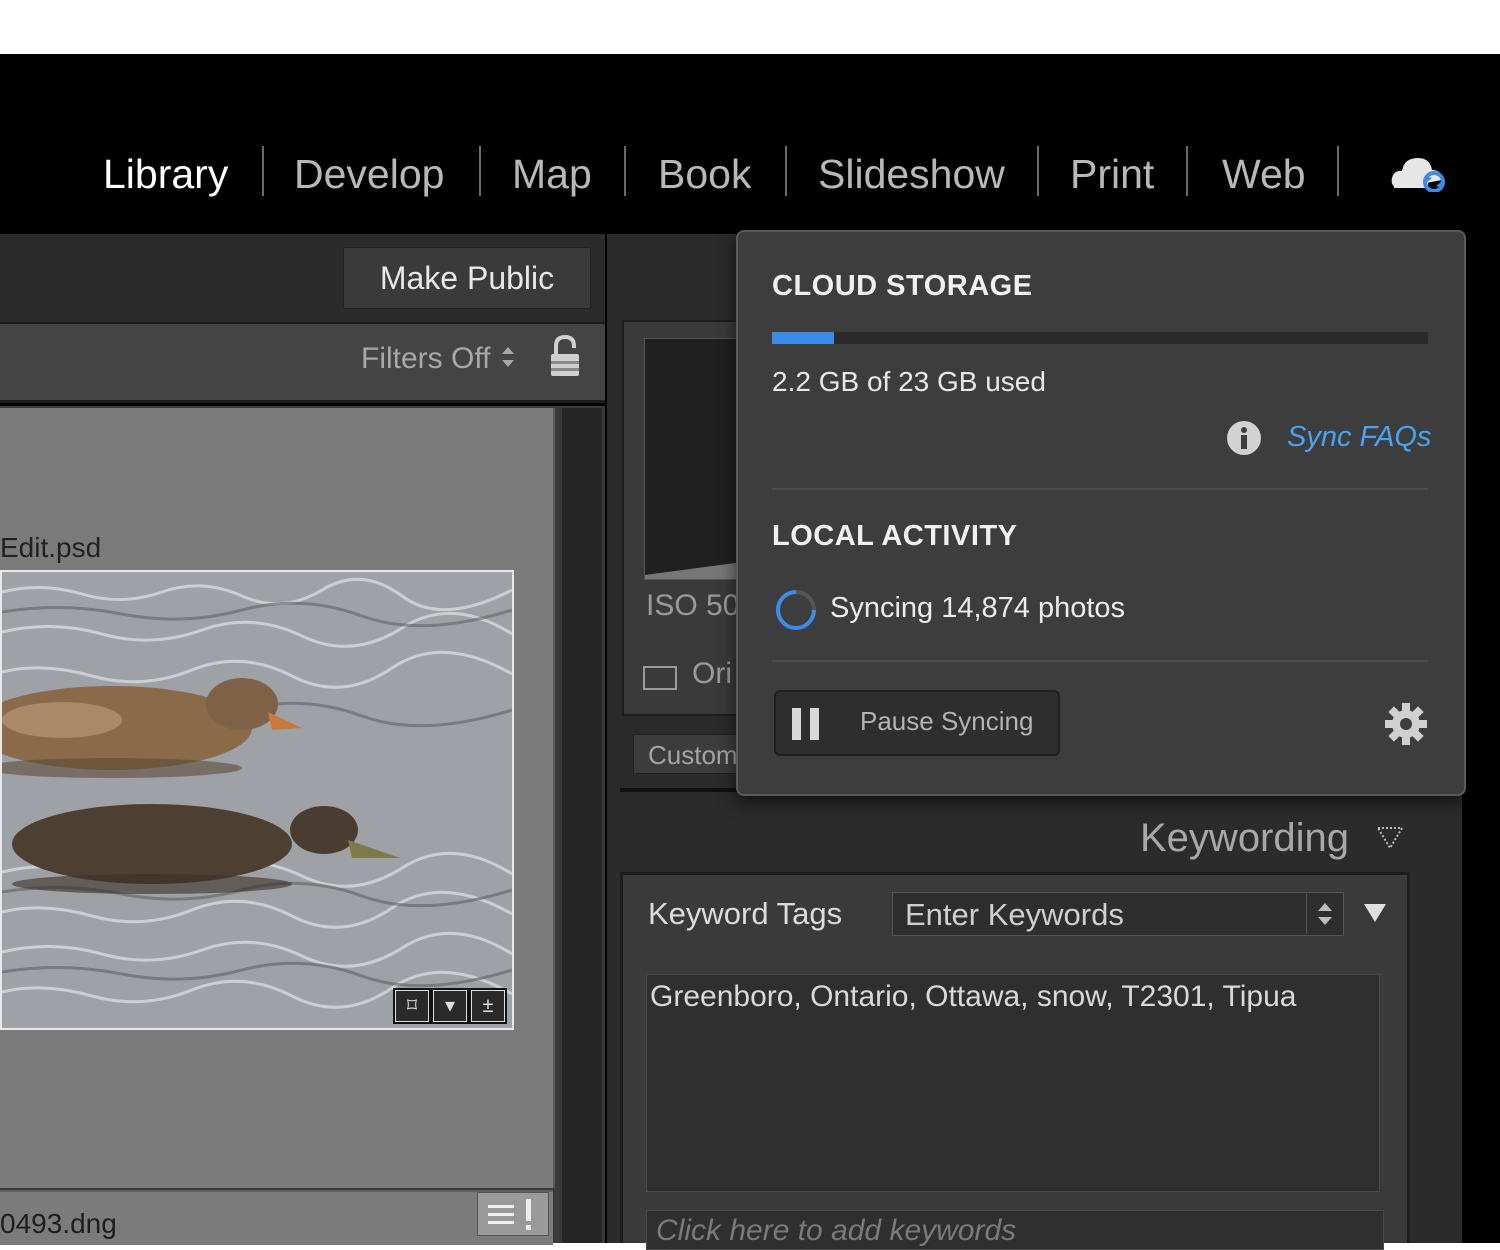 The height and width of the screenshot is (1250, 1500). What do you see at coordinates (552, 174) in the screenshot?
I see `module-map: Map` at bounding box center [552, 174].